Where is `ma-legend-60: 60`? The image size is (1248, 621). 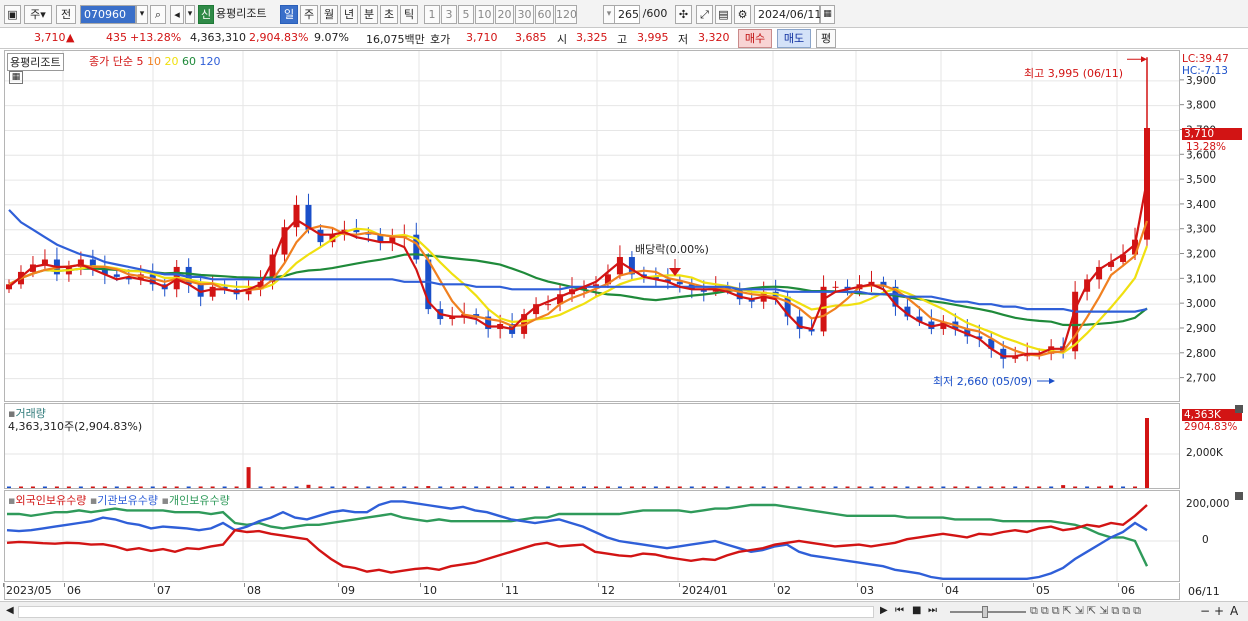
ma-legend-60: 60 is located at coordinates (187, 61).